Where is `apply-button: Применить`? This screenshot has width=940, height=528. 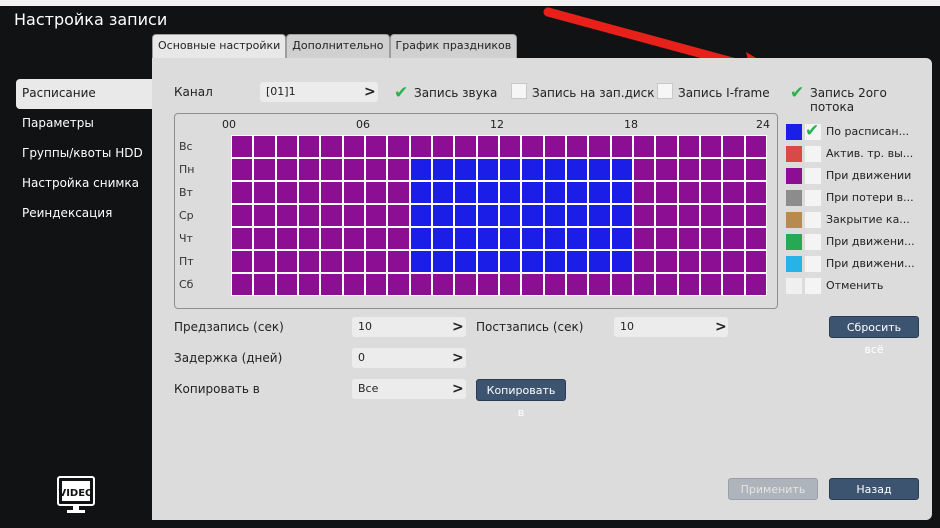
apply-button: Применить is located at coordinates (773, 489).